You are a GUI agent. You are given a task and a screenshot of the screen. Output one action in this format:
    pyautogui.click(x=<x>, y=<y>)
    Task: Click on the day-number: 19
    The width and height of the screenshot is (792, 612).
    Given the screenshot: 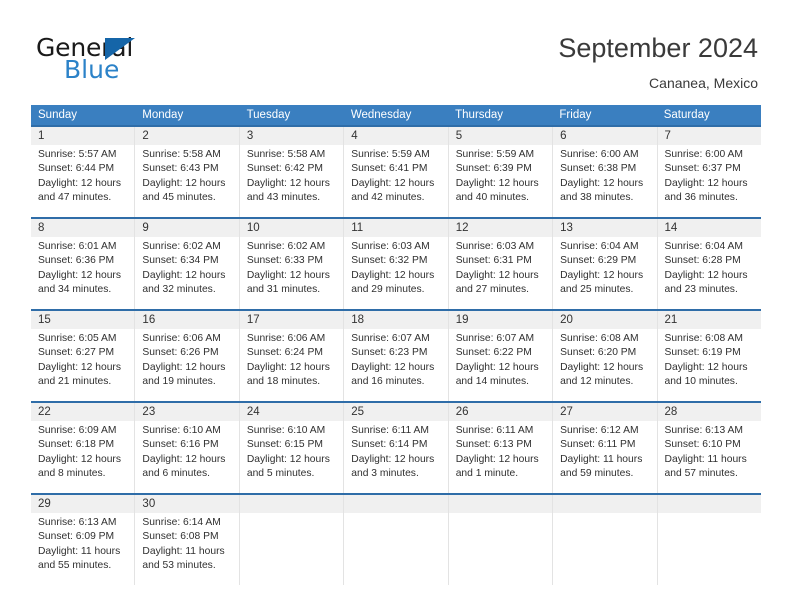 What is the action you would take?
    pyautogui.click(x=501, y=320)
    